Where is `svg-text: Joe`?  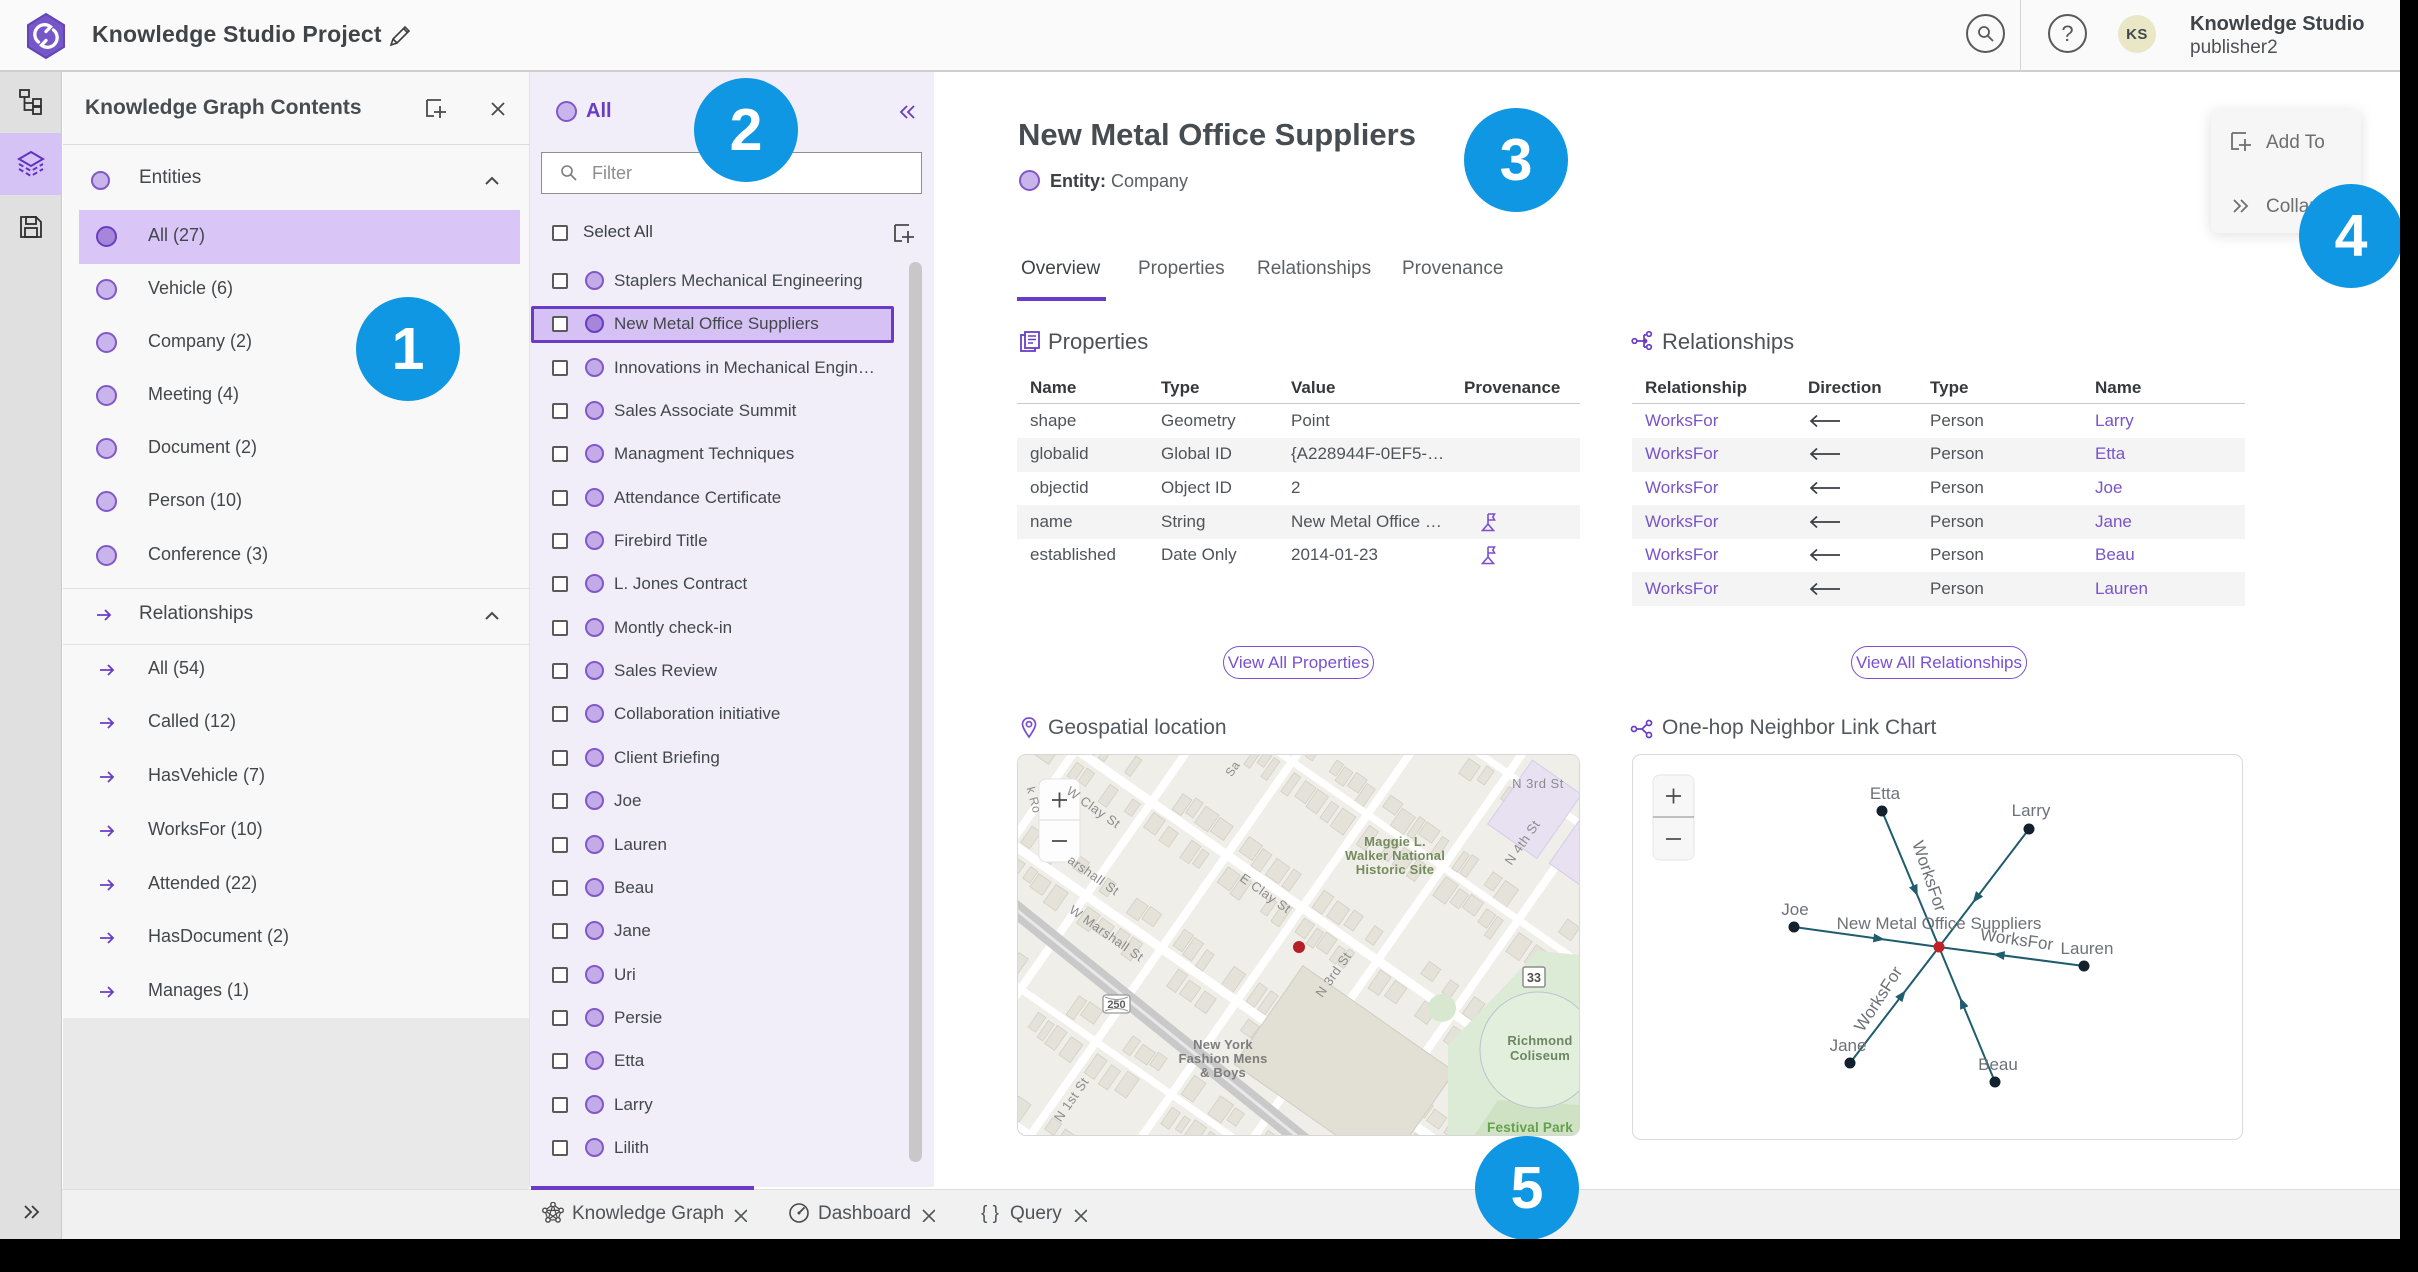 svg-text: Joe is located at coordinates (1794, 909).